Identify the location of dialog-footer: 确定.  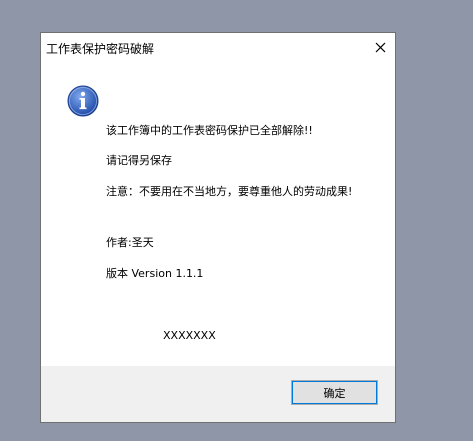
(218, 394).